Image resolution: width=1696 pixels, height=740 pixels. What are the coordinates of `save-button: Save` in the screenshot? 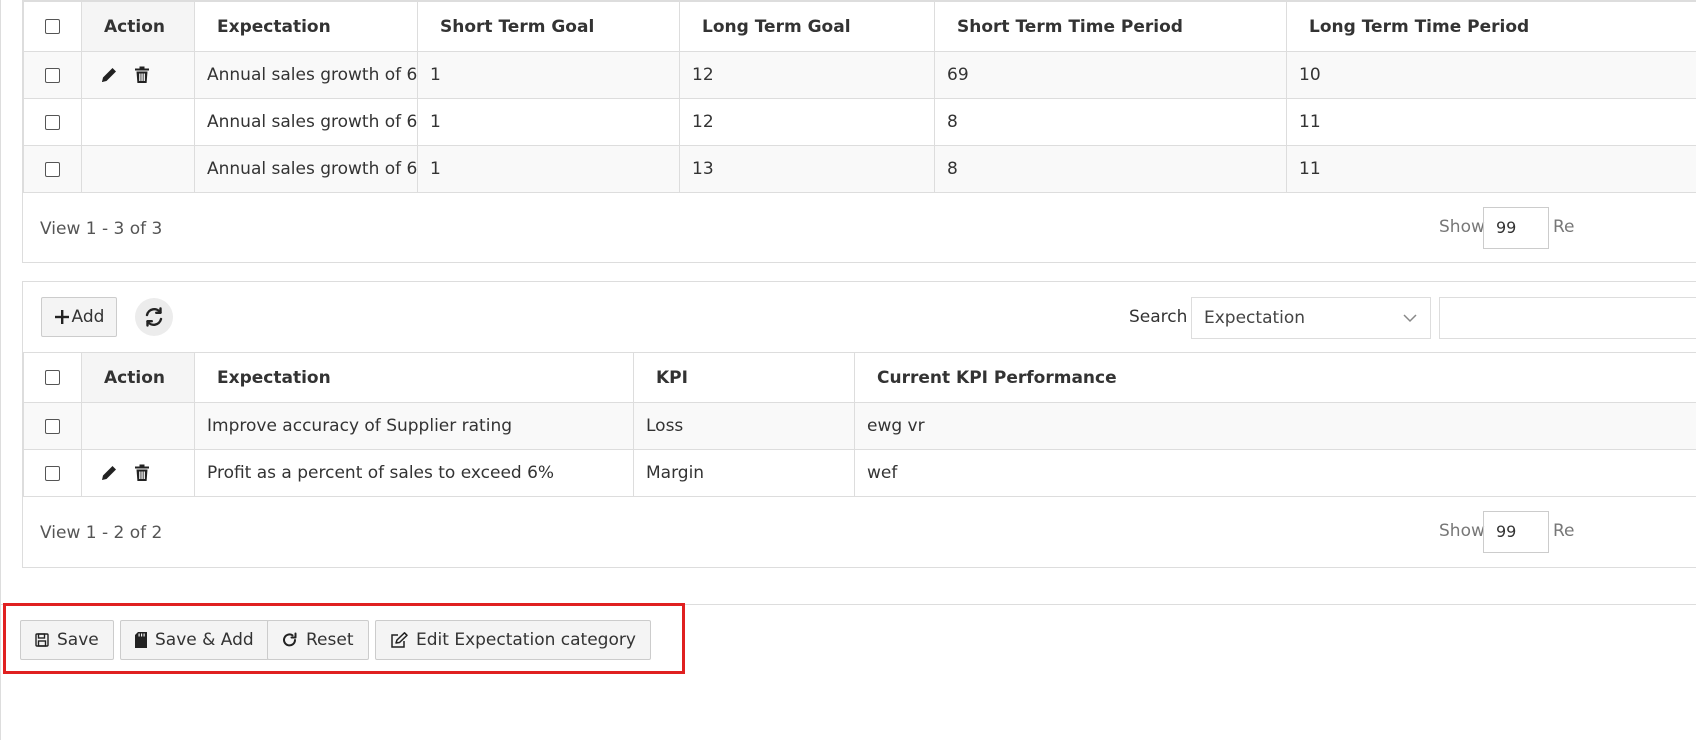 It's located at (67, 640).